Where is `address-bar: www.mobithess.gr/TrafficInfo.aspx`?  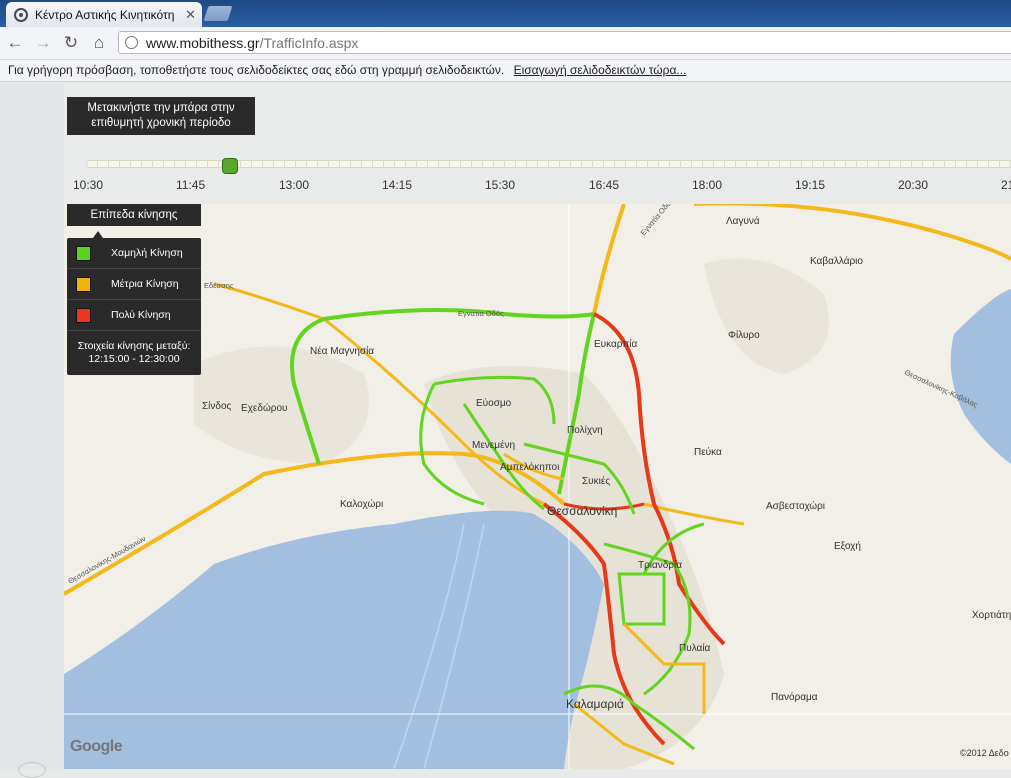
address-bar: www.mobithess.gr/TrafficInfo.aspx is located at coordinates (564, 42).